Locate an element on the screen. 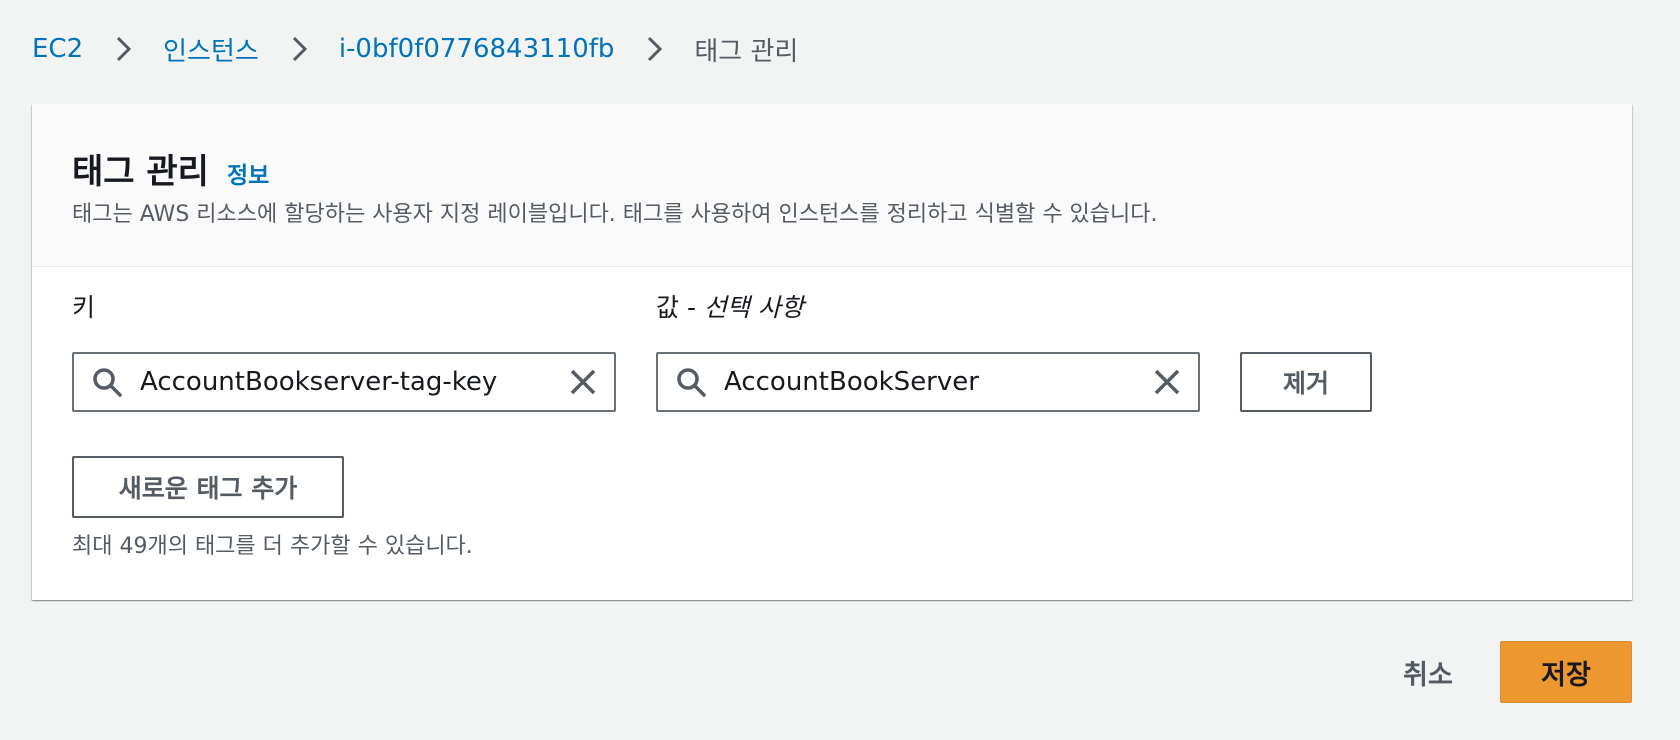 The height and width of the screenshot is (740, 1680). panel-title-row: 태그 관리 정보 is located at coordinates (170, 168).